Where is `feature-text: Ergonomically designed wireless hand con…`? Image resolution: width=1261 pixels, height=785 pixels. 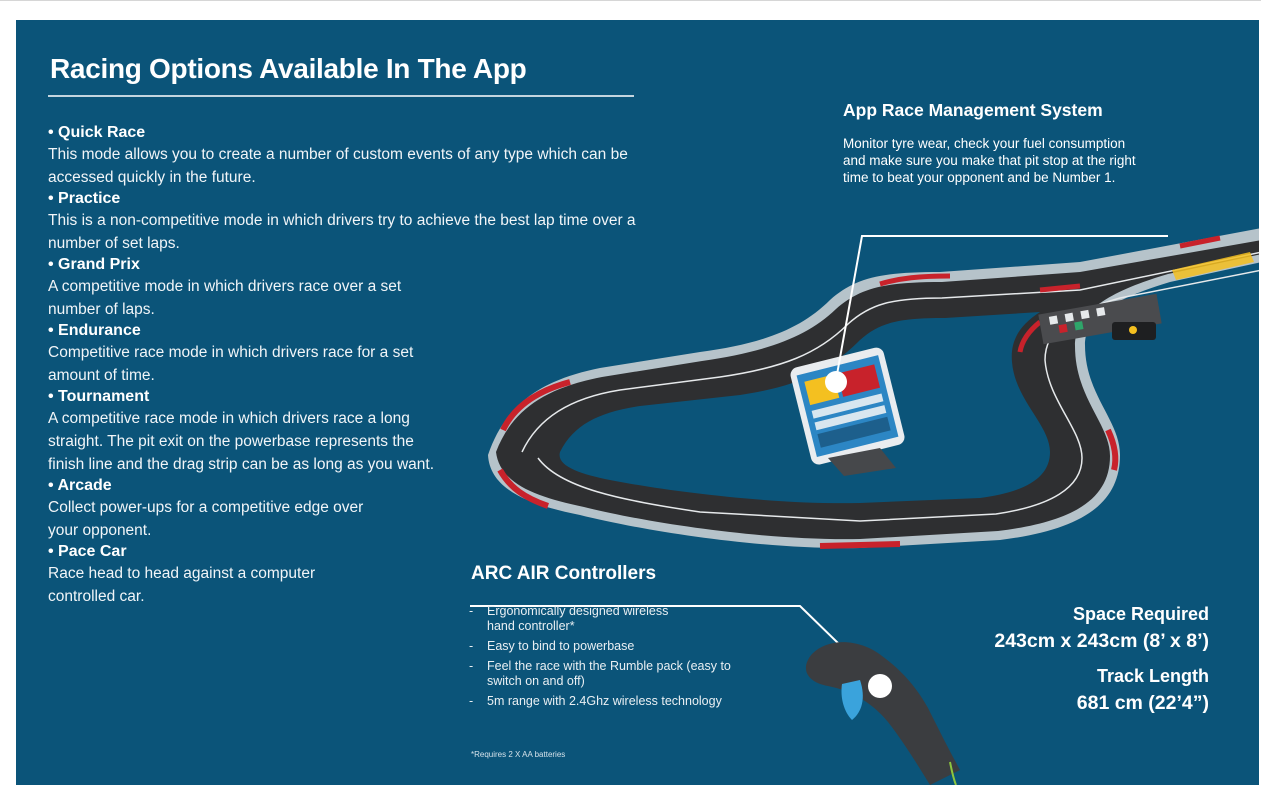 feature-text: Ergonomically designed wireless hand con… is located at coordinates (578, 618).